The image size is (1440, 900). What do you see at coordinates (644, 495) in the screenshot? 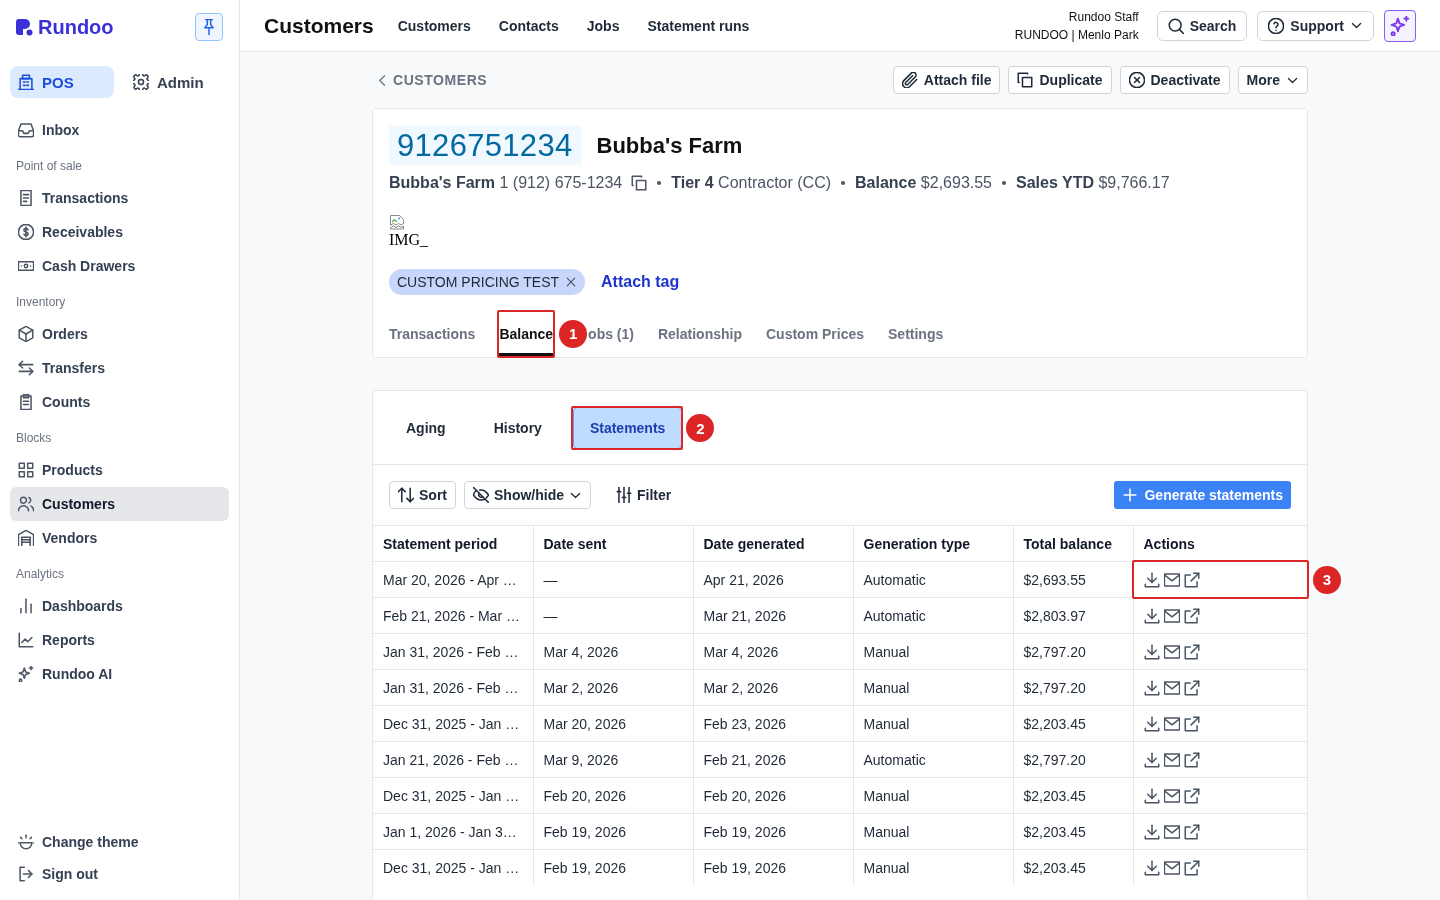
I see `toolbar-button: Filter` at bounding box center [644, 495].